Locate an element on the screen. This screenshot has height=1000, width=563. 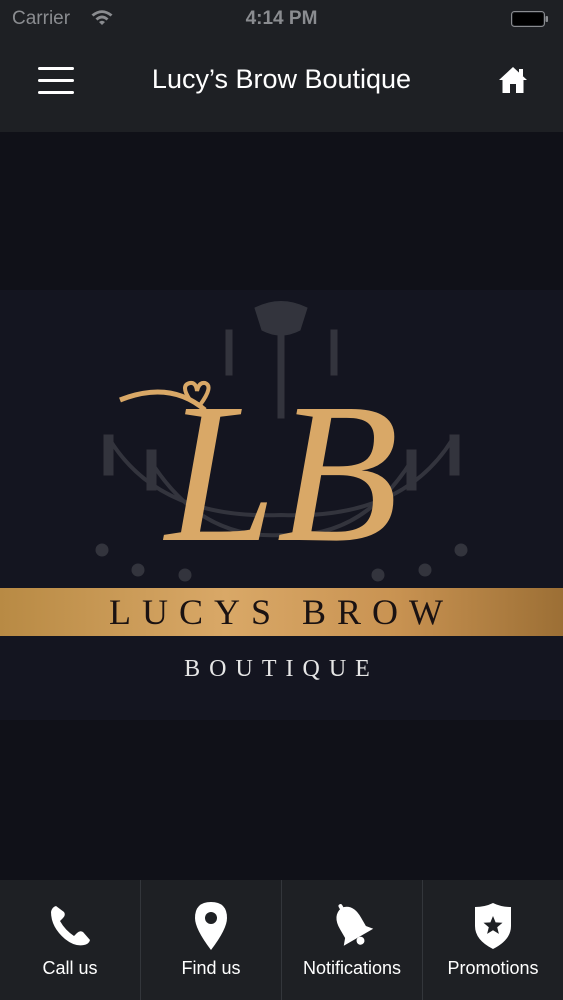
status-bar: Carrier 4:14 PM is located at coordinates (281, 19).